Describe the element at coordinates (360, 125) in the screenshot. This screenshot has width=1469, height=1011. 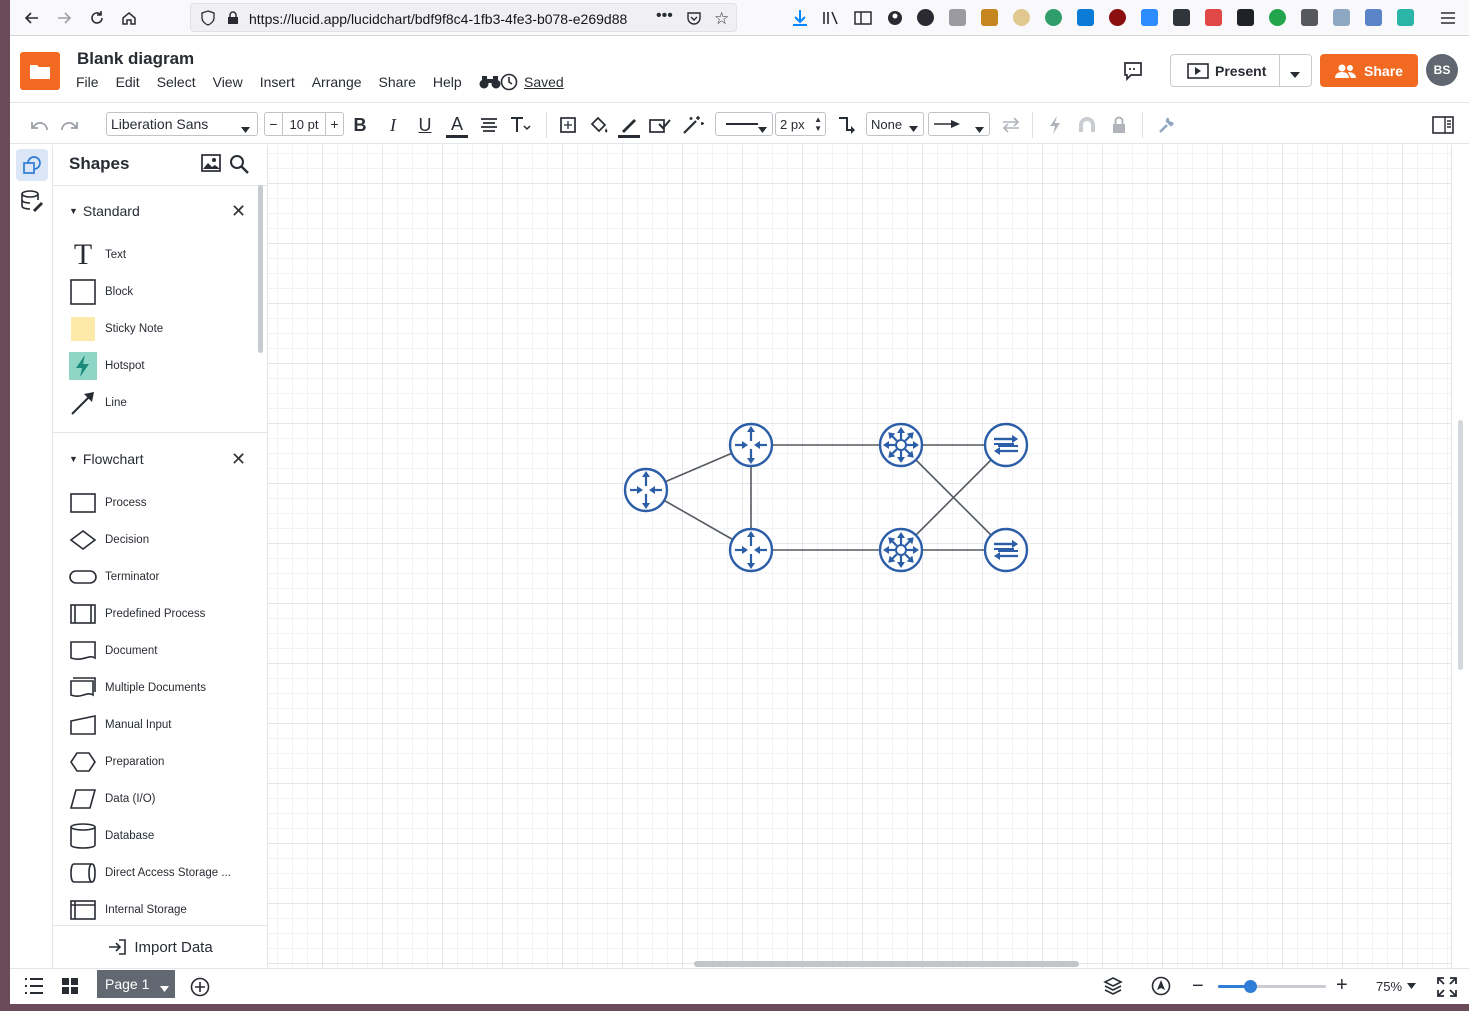
I see `bold-icon: B` at that location.